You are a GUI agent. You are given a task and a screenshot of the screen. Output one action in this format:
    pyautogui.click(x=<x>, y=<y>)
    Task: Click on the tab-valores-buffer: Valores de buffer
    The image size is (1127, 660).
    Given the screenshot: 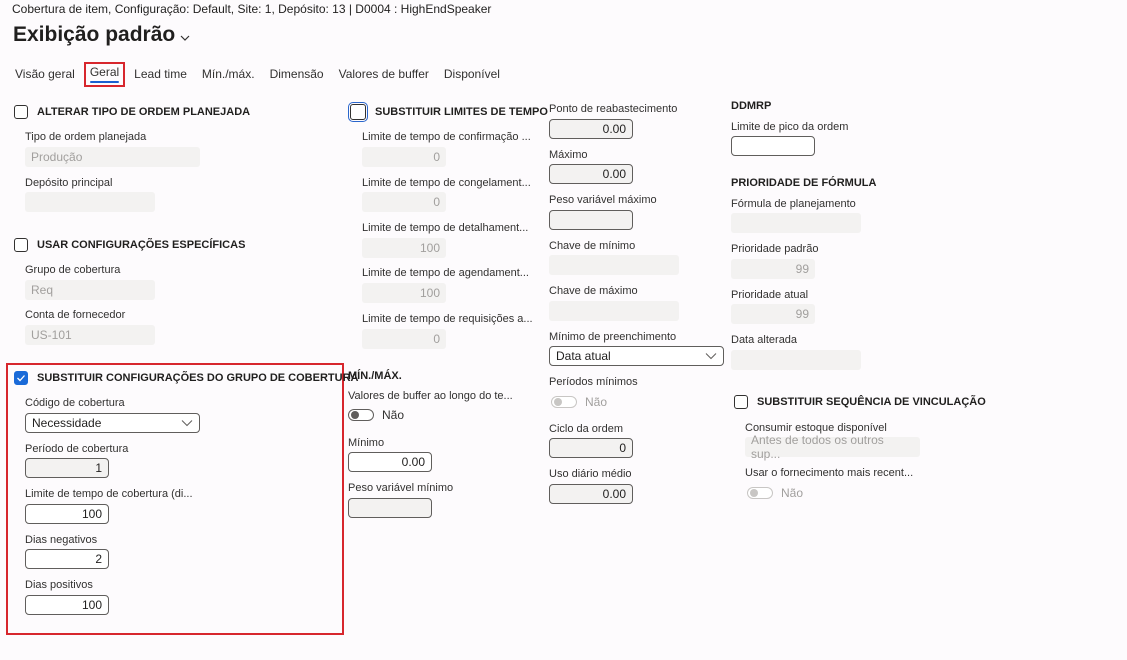 What is the action you would take?
    pyautogui.click(x=384, y=76)
    